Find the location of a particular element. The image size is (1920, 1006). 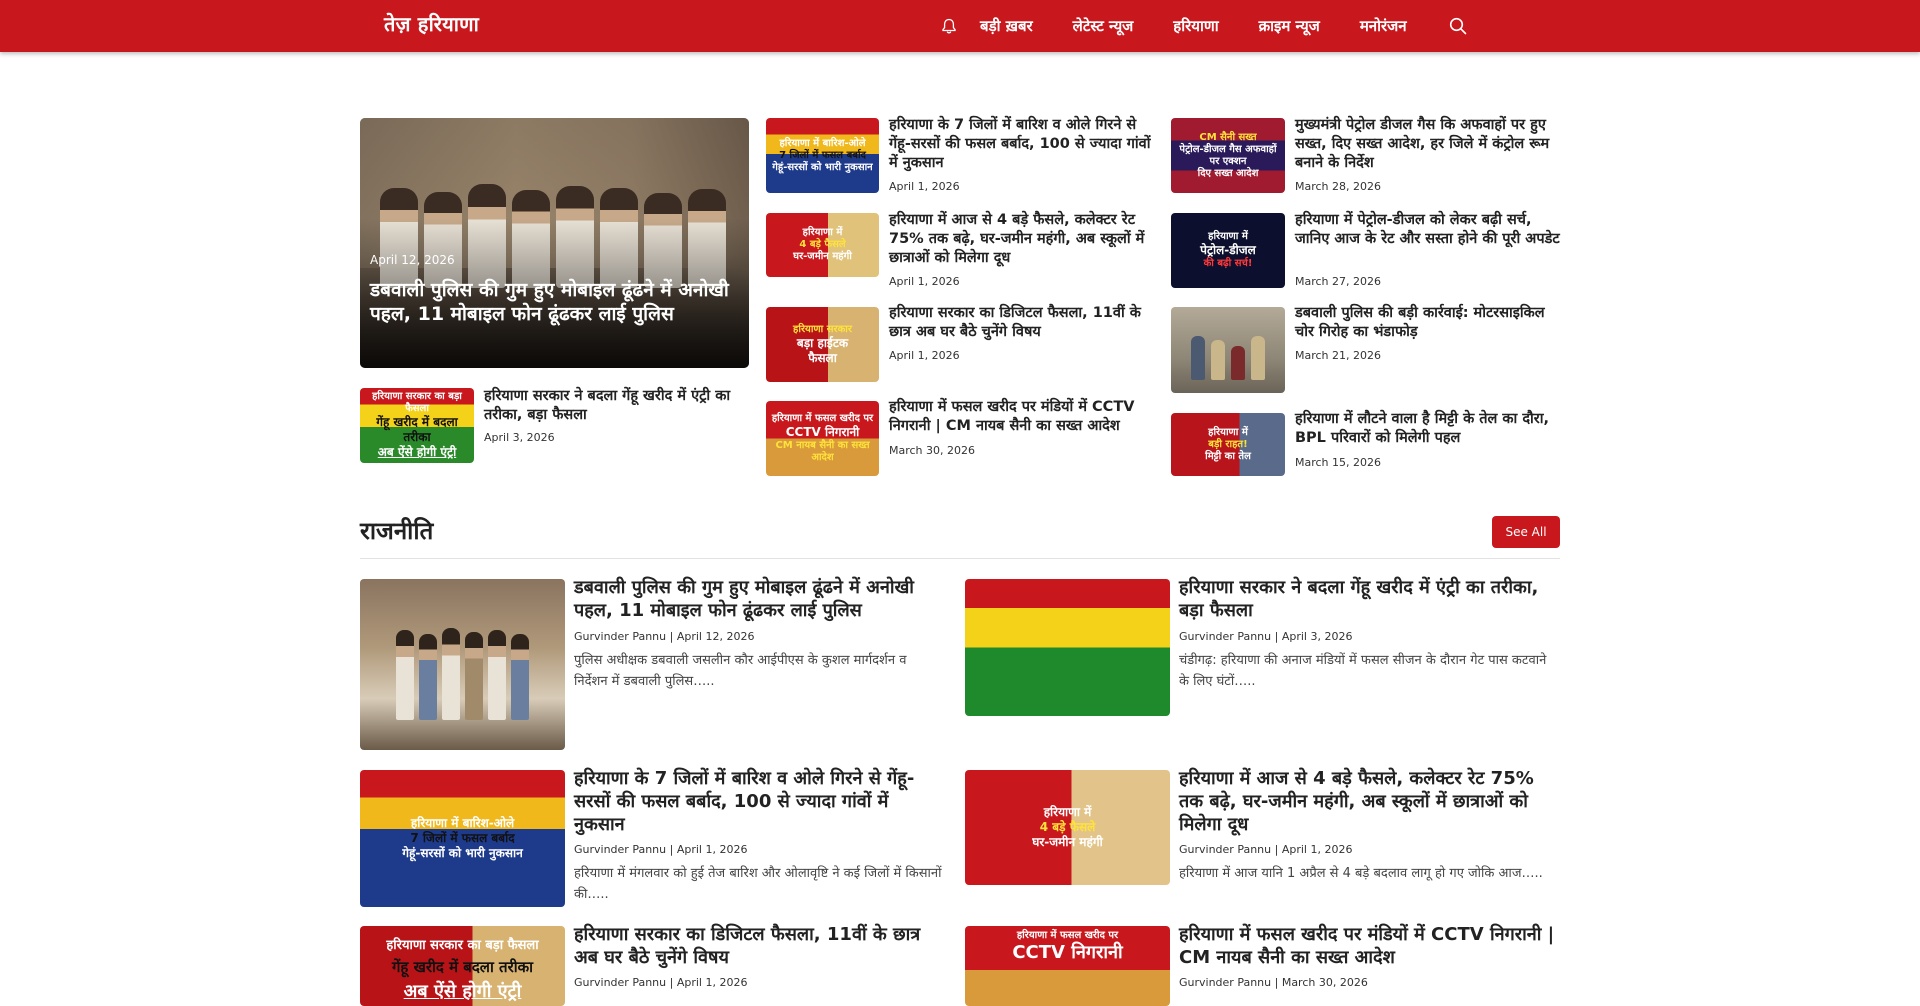

article-thumbnail: हरियाणा सरकार बड़ा हाईटक फैसला is located at coordinates (822, 344).